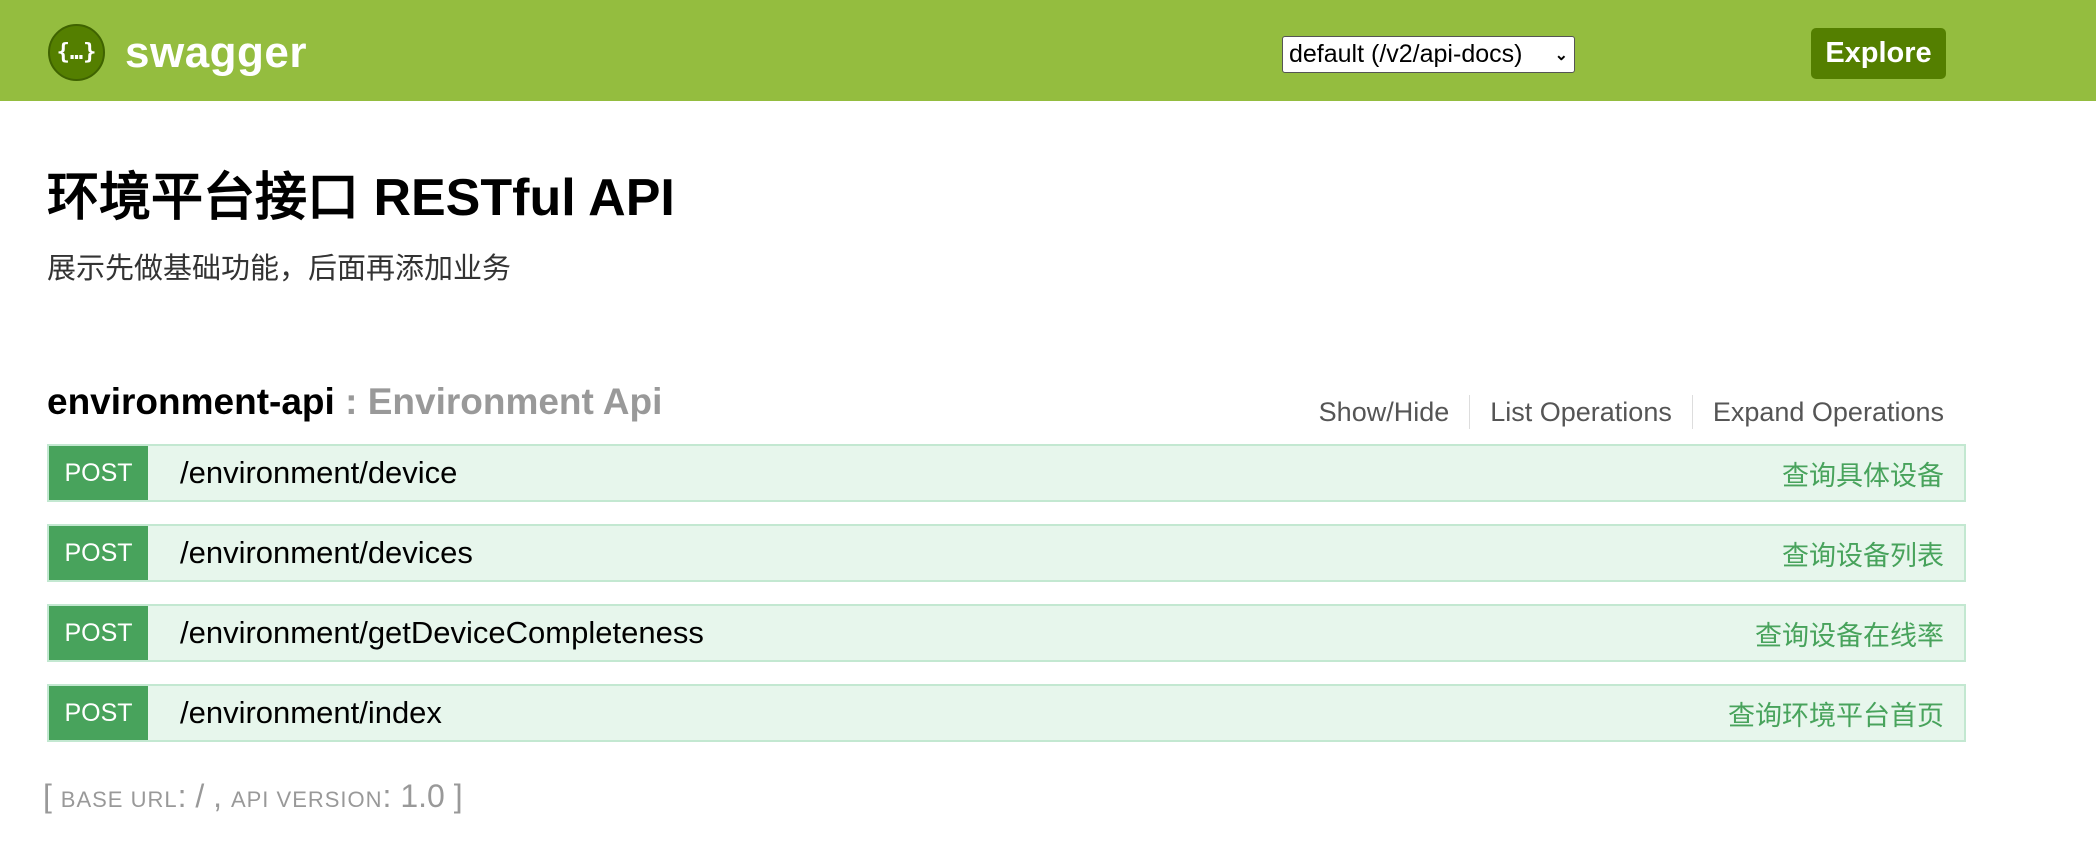 The height and width of the screenshot is (848, 2096). Describe the element at coordinates (515, 401) in the screenshot. I see `api-group-description: Environment Api` at that location.